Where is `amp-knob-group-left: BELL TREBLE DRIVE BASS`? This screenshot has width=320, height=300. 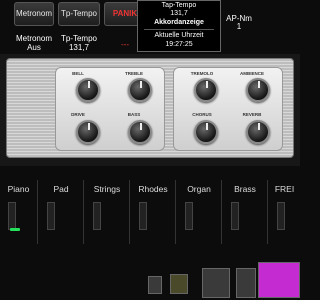
amp-knob-group-left: BELL TREBLE DRIVE BASS is located at coordinates (110, 109).